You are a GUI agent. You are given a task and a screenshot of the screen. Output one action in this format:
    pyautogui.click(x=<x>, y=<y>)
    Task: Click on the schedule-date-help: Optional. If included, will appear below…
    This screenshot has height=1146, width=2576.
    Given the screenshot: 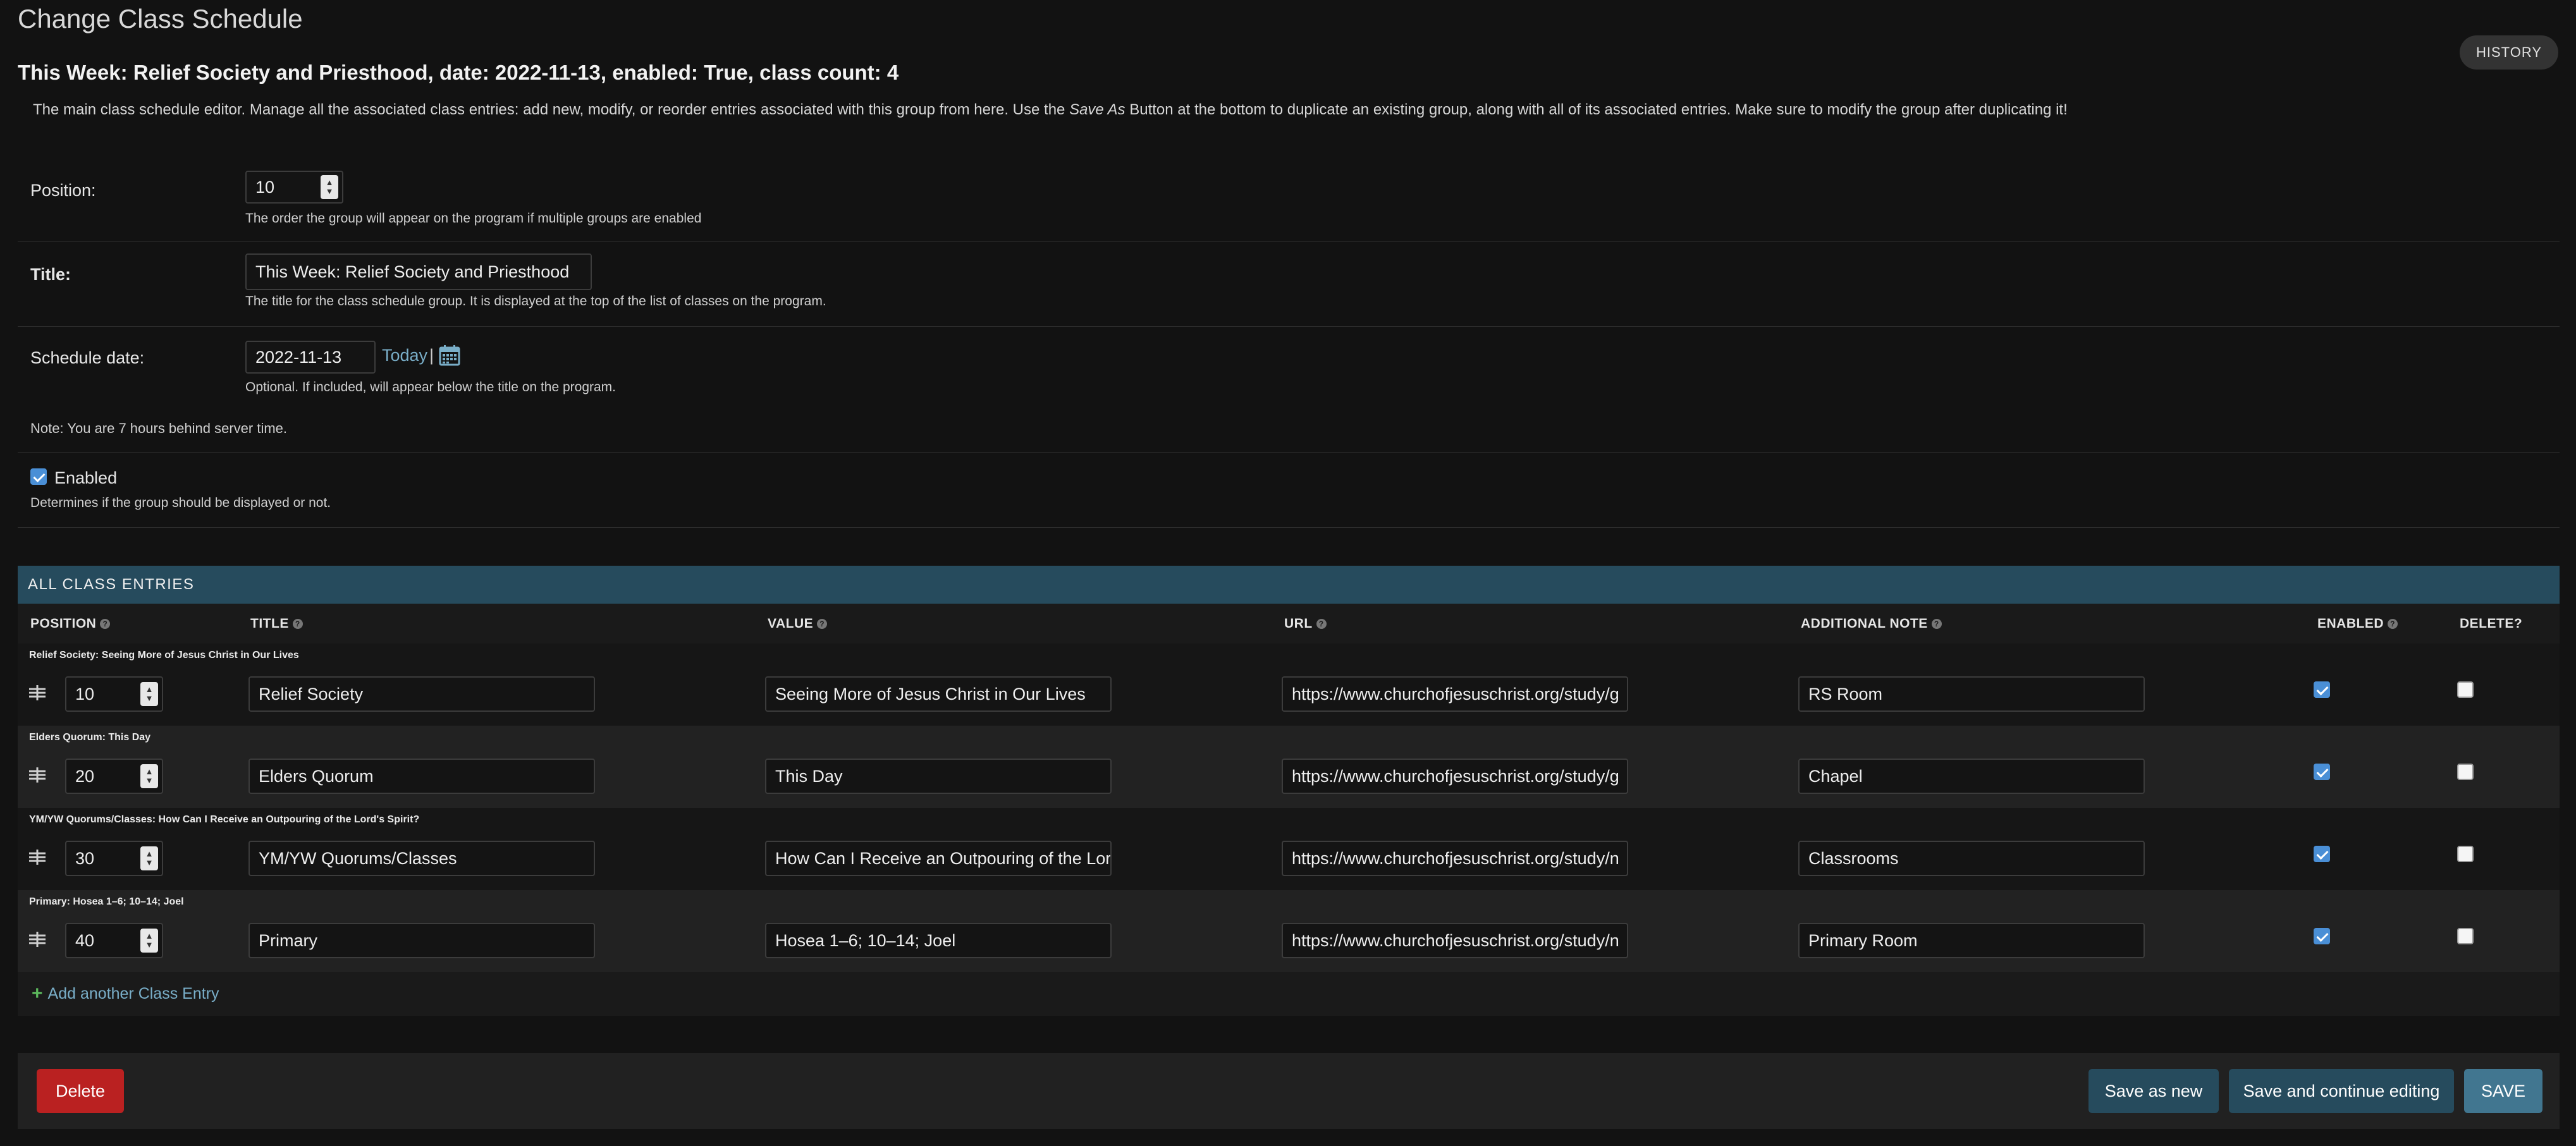 What is the action you would take?
    pyautogui.click(x=430, y=387)
    